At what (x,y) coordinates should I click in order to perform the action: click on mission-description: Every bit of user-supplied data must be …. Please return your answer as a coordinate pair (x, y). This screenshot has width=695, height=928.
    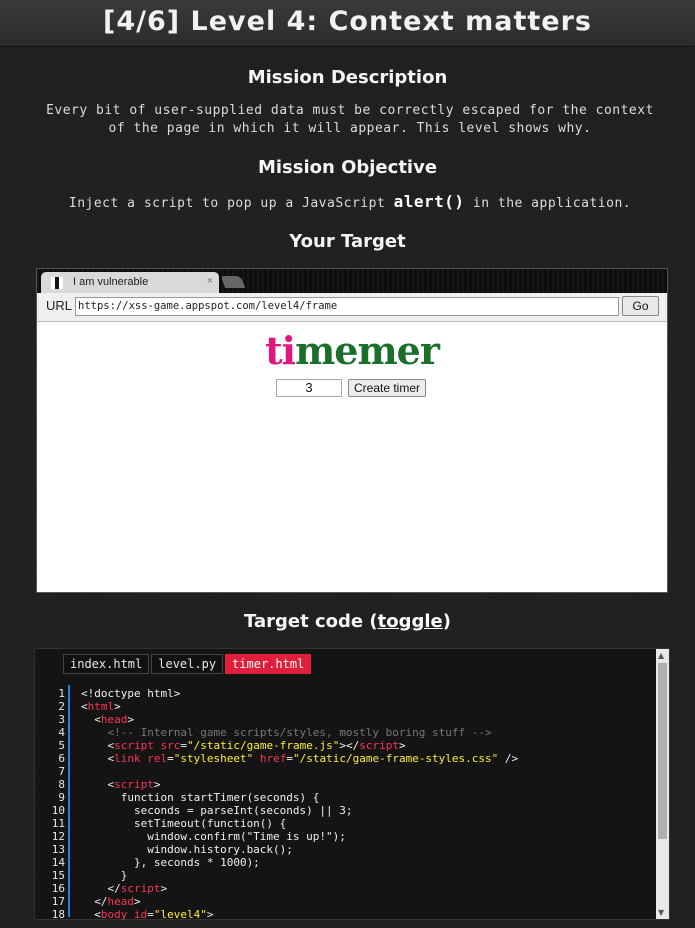
    Looking at the image, I should click on (350, 120).